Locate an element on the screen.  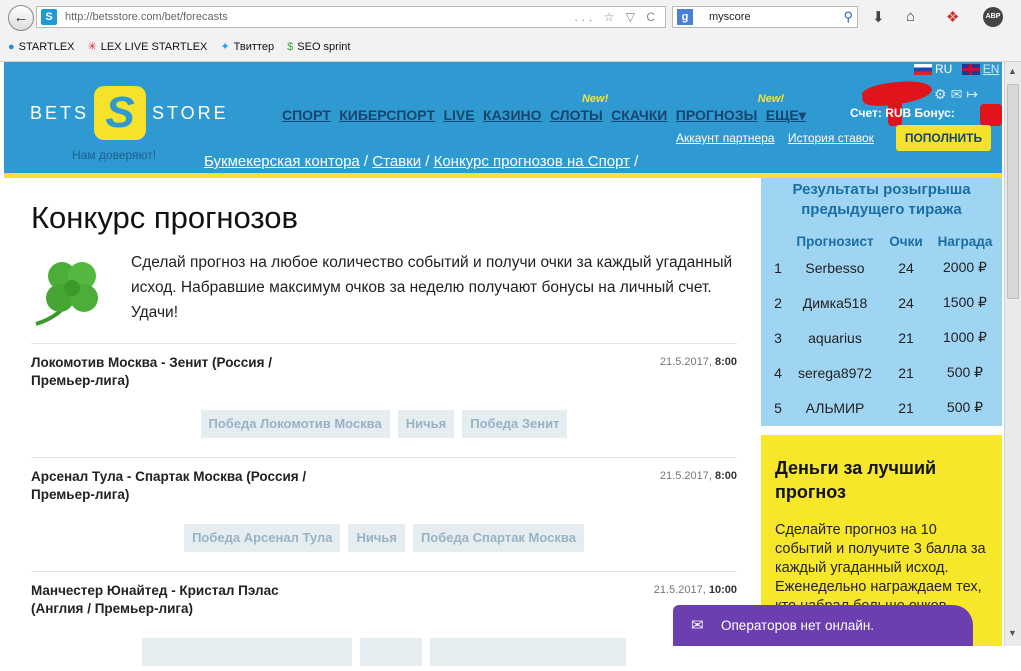
nav-esport: КИБЕРСПОРТ is located at coordinates (387, 115).